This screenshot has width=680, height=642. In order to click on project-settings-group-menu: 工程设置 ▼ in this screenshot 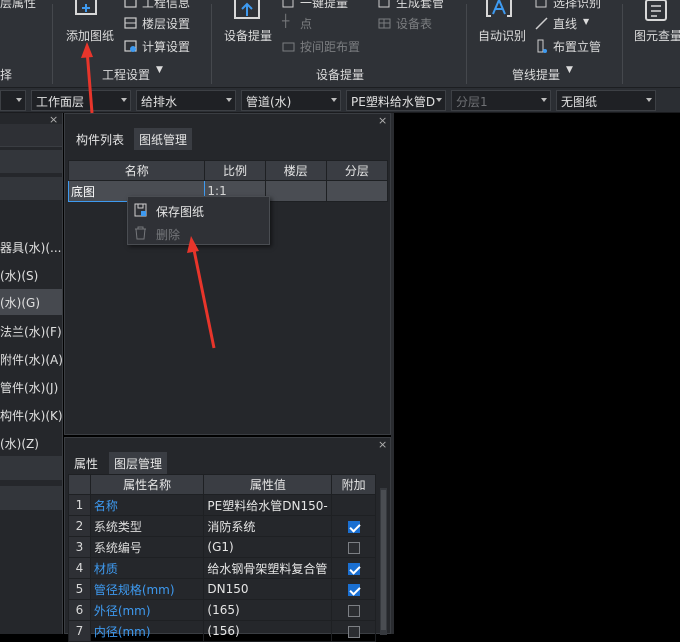, I will do `click(137, 73)`.